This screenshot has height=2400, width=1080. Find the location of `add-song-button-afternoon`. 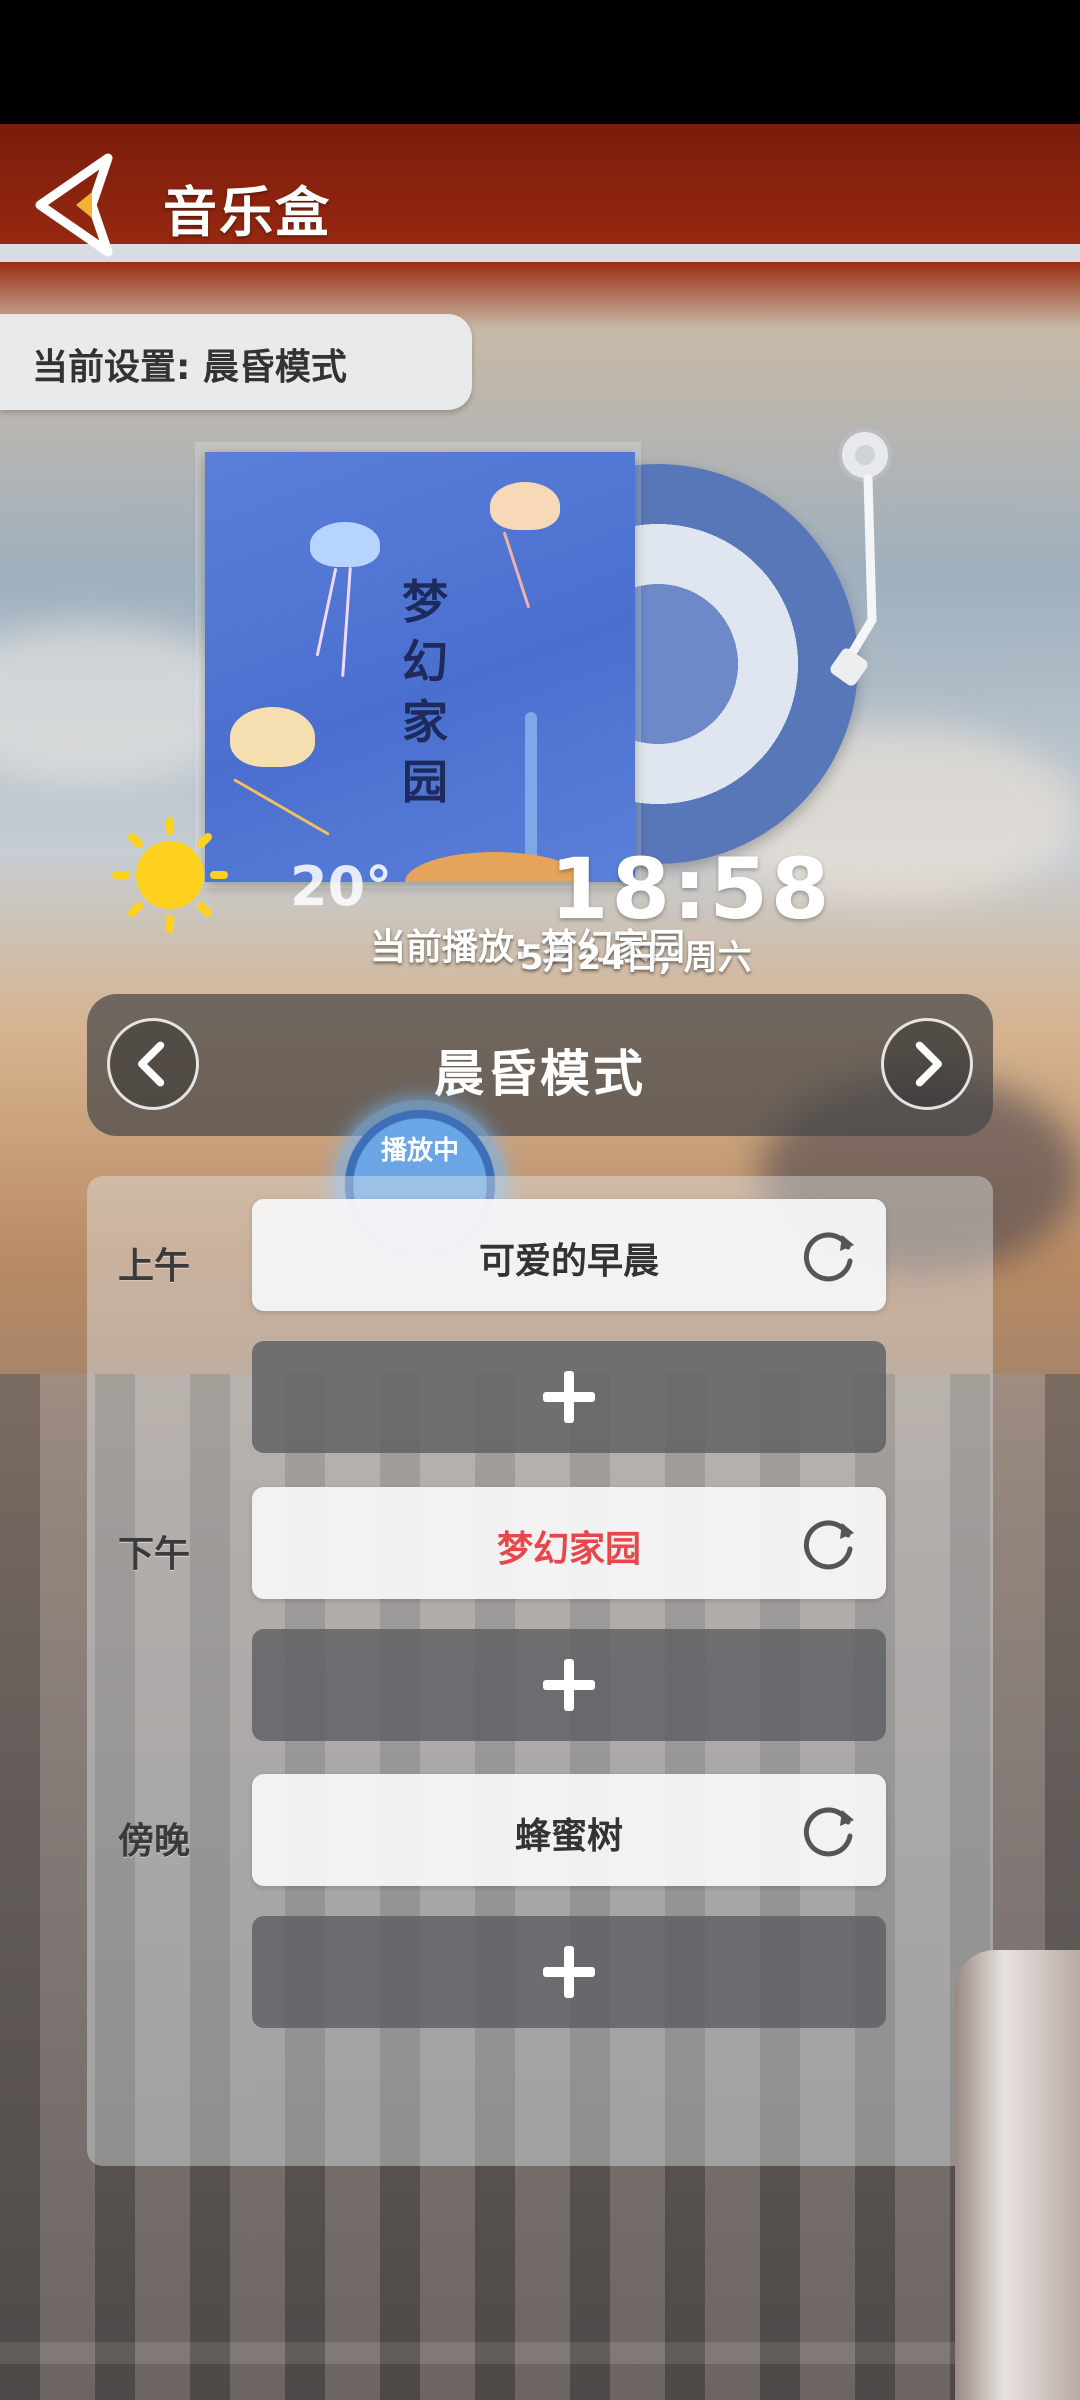

add-song-button-afternoon is located at coordinates (569, 1685).